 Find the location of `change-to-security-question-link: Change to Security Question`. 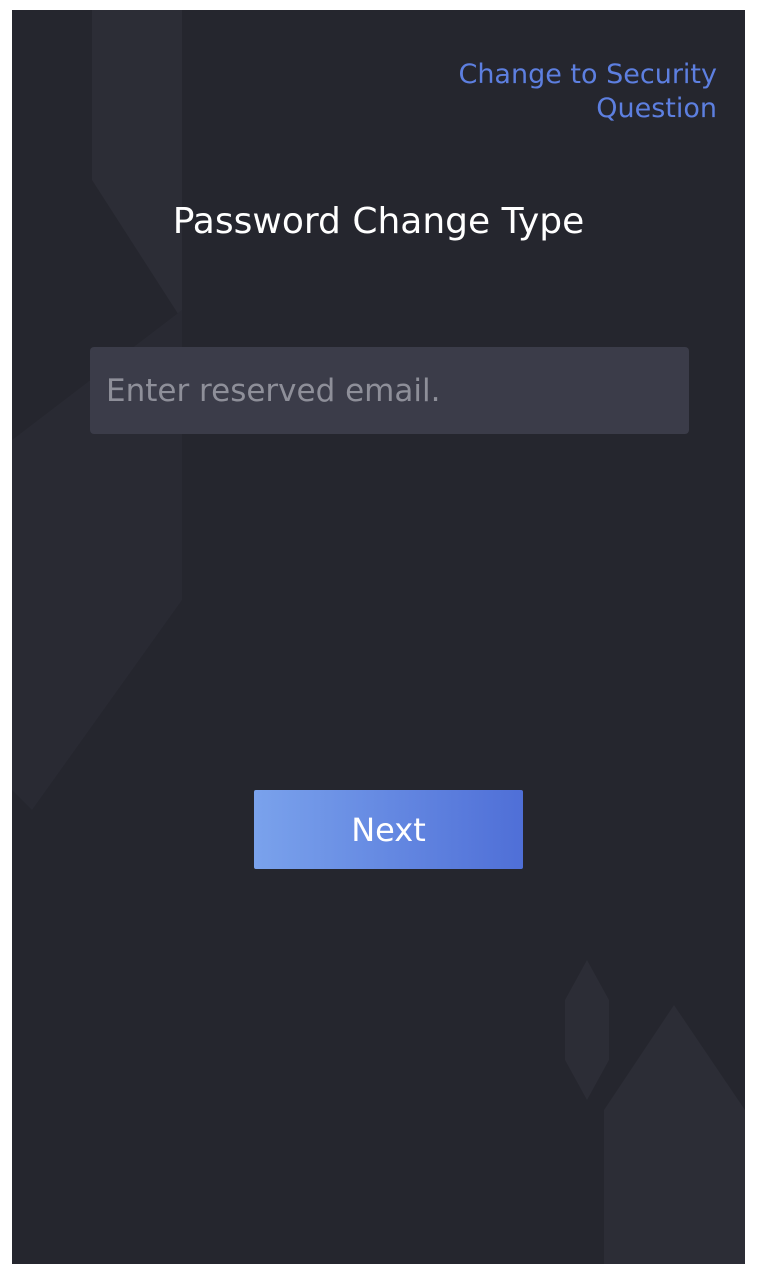

change-to-security-question-link: Change to Security Question is located at coordinates (557, 92).